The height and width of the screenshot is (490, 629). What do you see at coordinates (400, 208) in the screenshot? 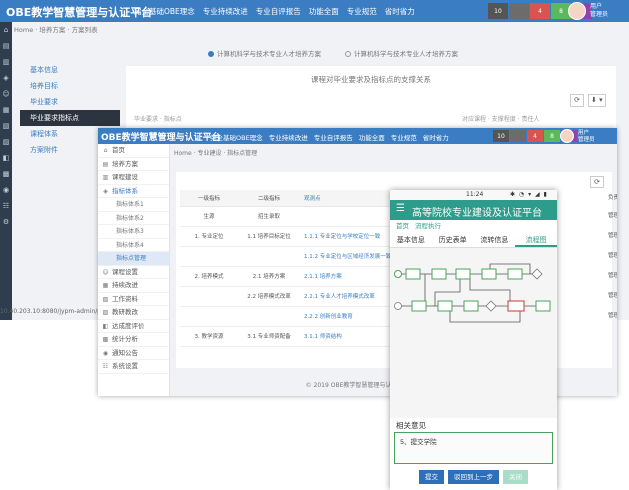
I see `menu-icon: ☰` at bounding box center [400, 208].